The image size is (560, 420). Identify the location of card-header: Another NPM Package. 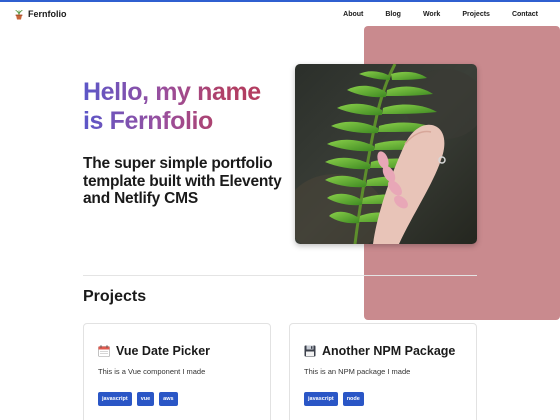
(379, 351).